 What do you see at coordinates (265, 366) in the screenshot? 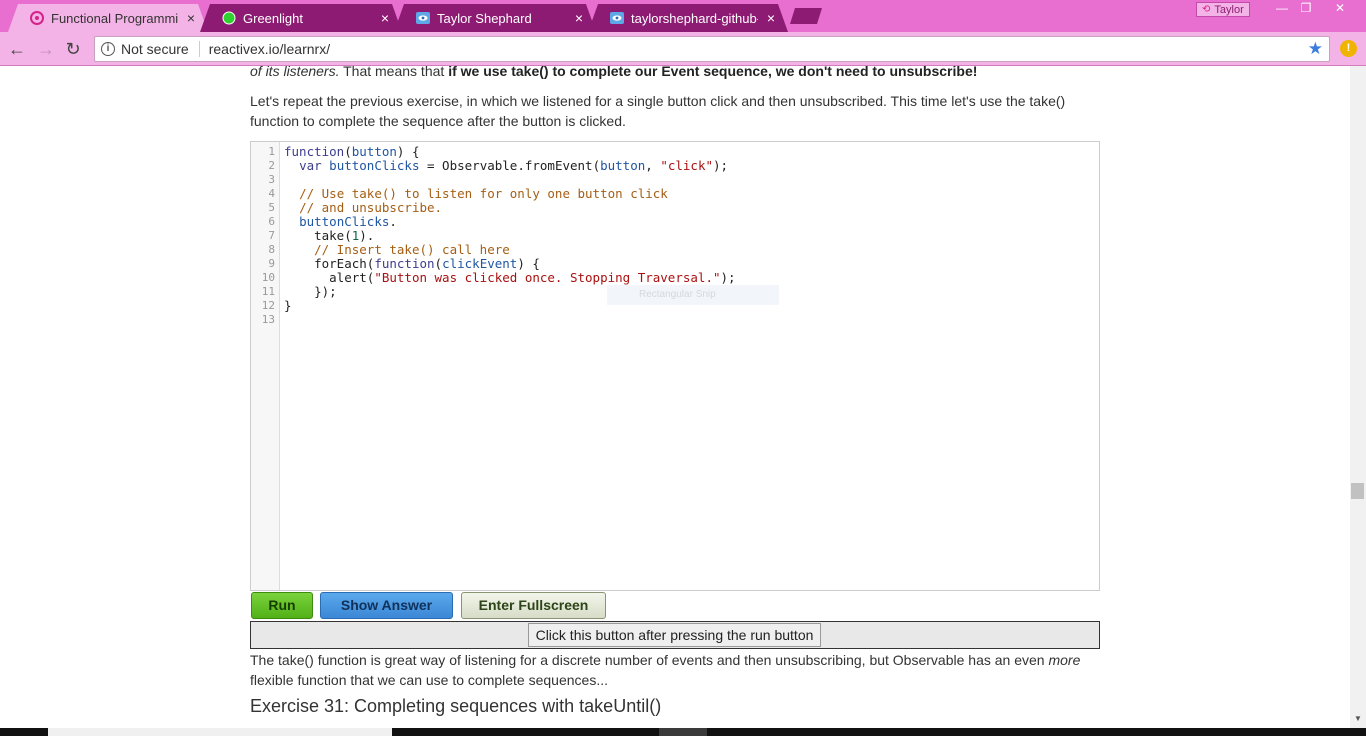
I see `line-number-gutter: 1 2 3 4 5 6 7 8 9 10 11 12 13` at bounding box center [265, 366].